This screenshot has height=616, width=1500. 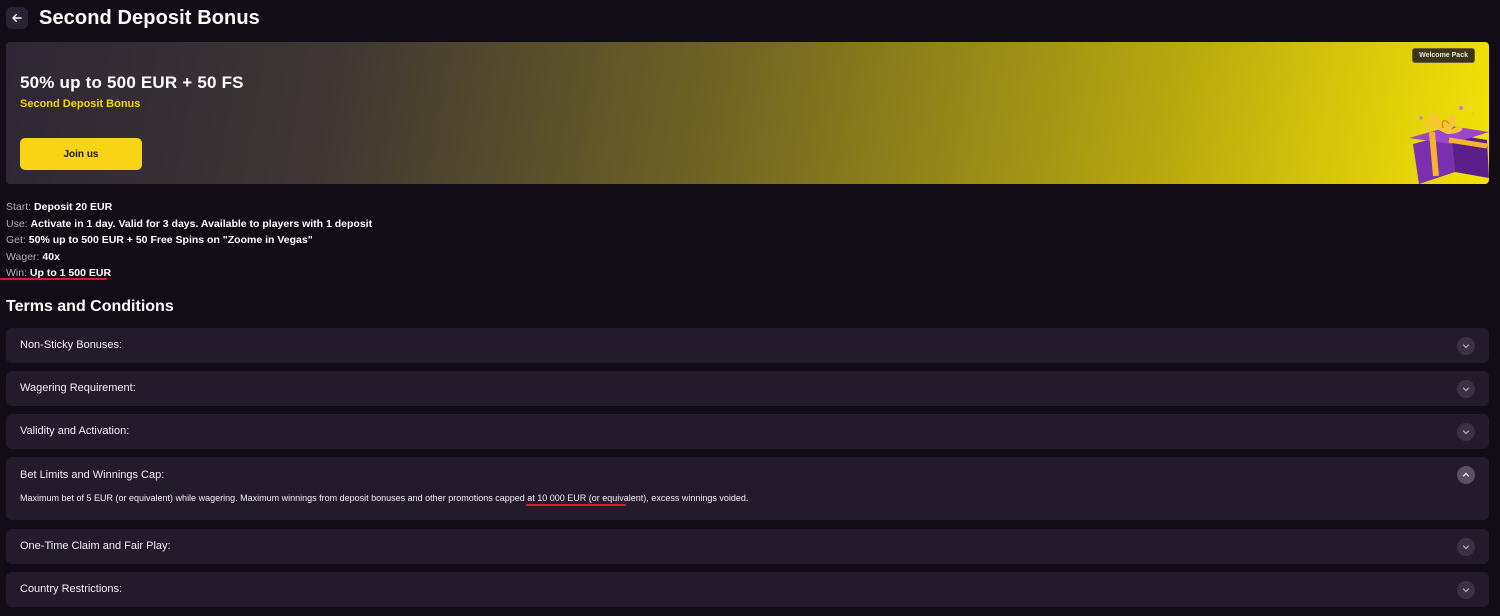 What do you see at coordinates (33, 256) in the screenshot?
I see `info-wager: Wager: 40x` at bounding box center [33, 256].